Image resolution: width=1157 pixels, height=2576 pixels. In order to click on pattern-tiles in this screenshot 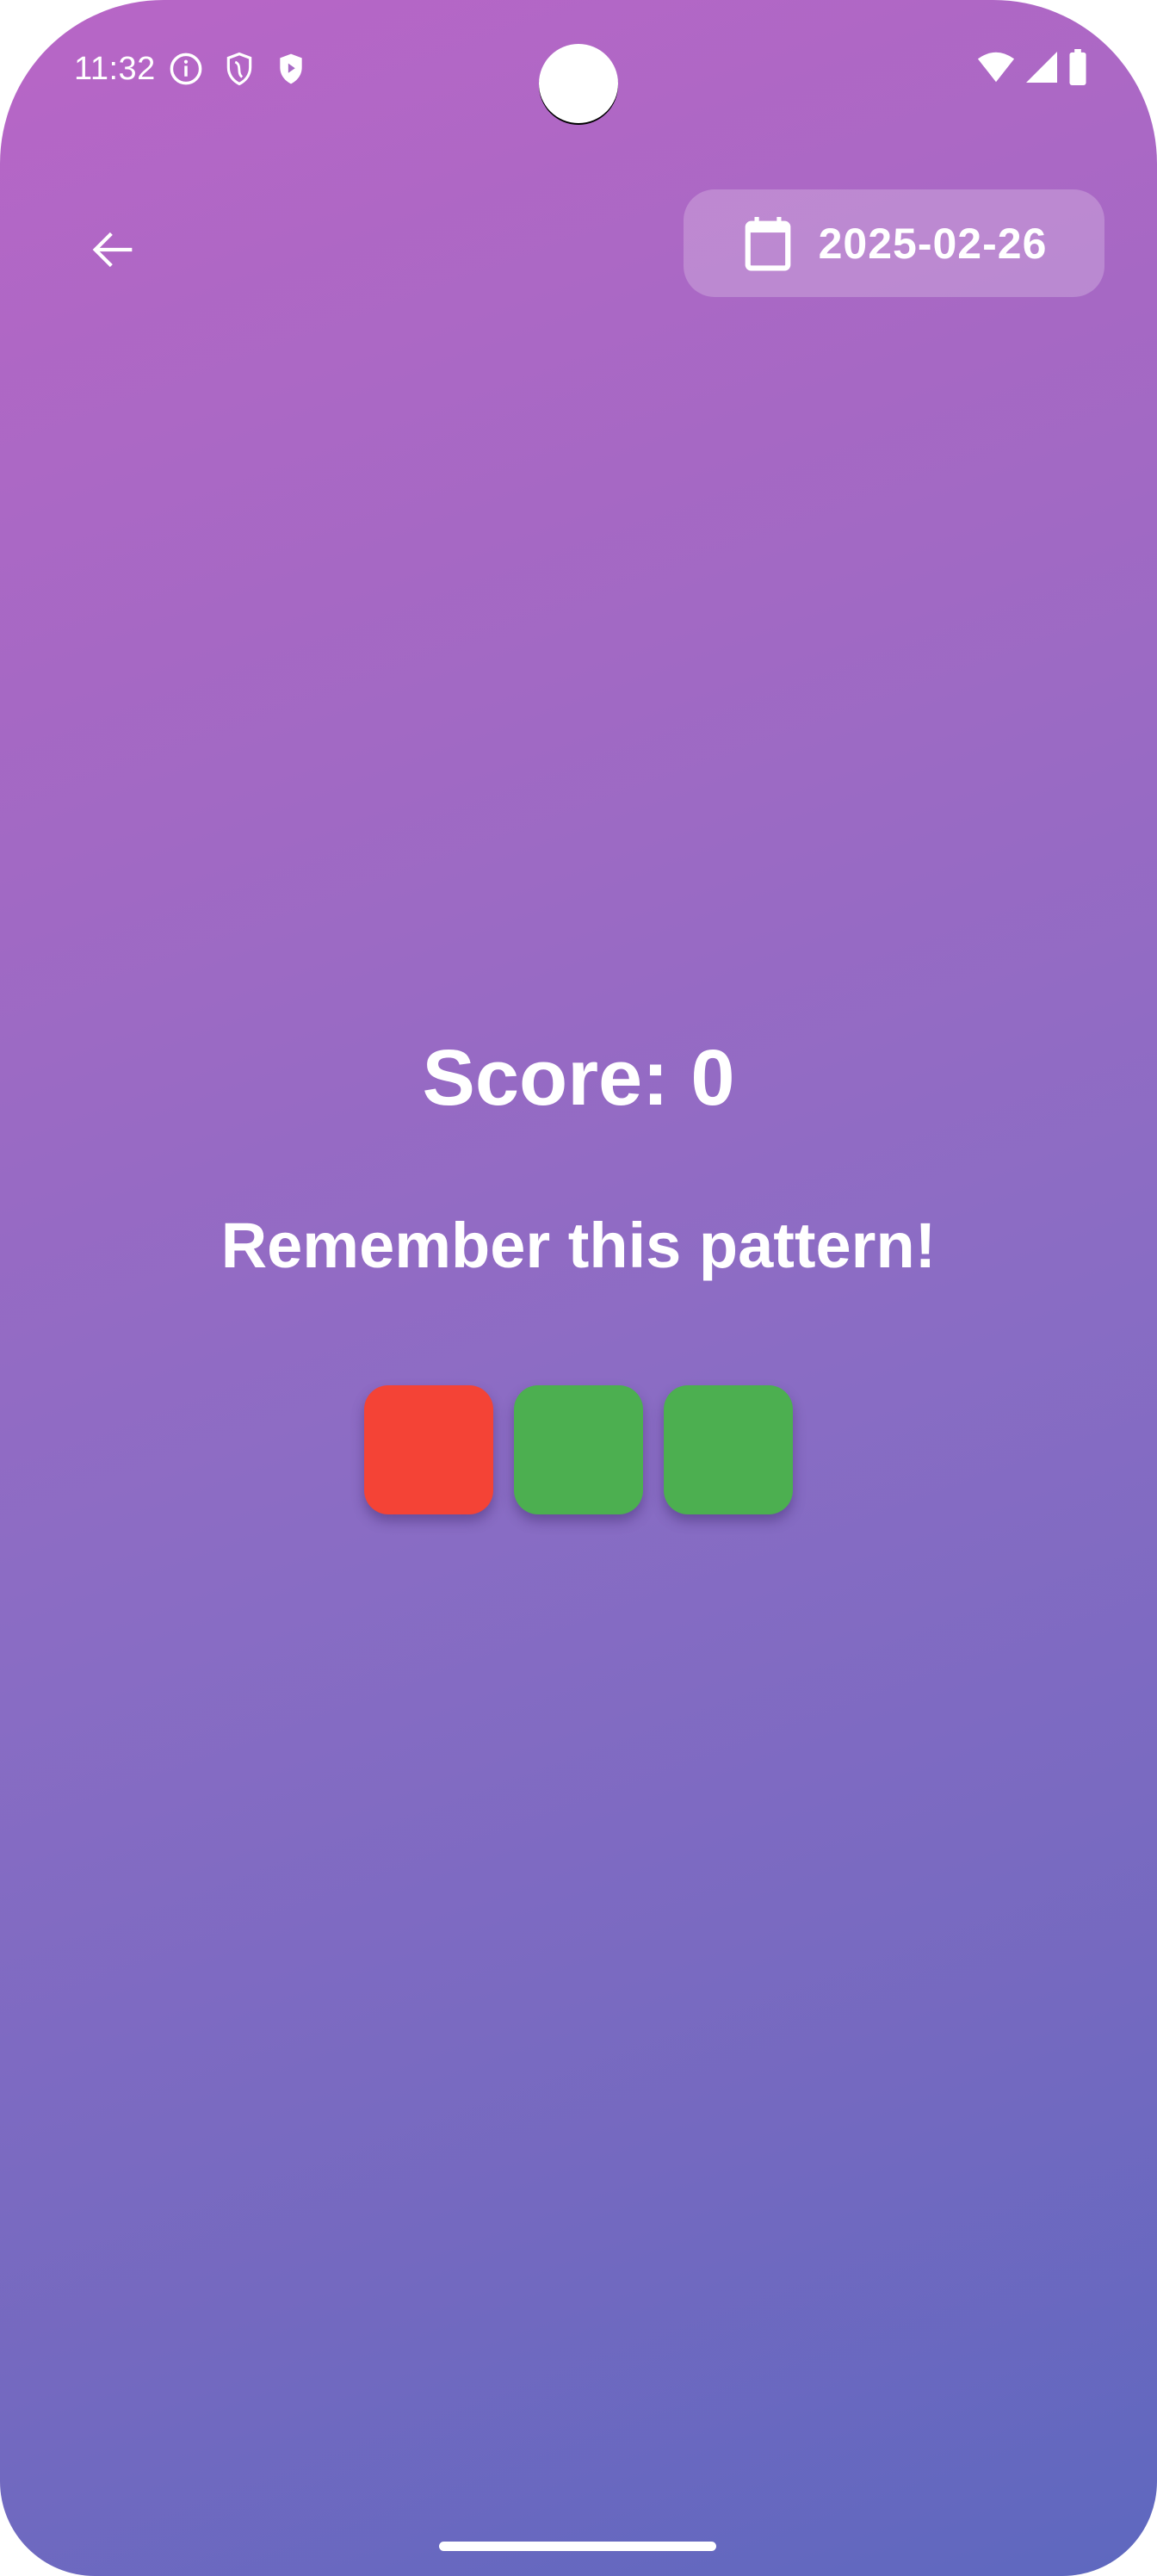, I will do `click(579, 1450)`.